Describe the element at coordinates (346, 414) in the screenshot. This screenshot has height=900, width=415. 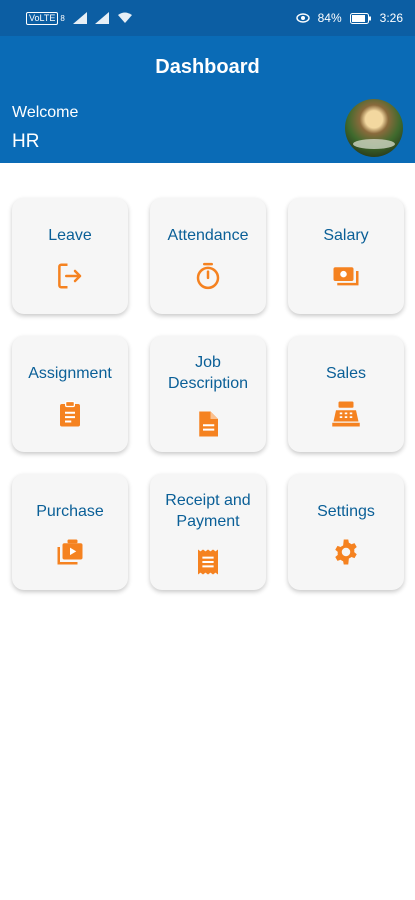
I see `cash-register-icon` at that location.